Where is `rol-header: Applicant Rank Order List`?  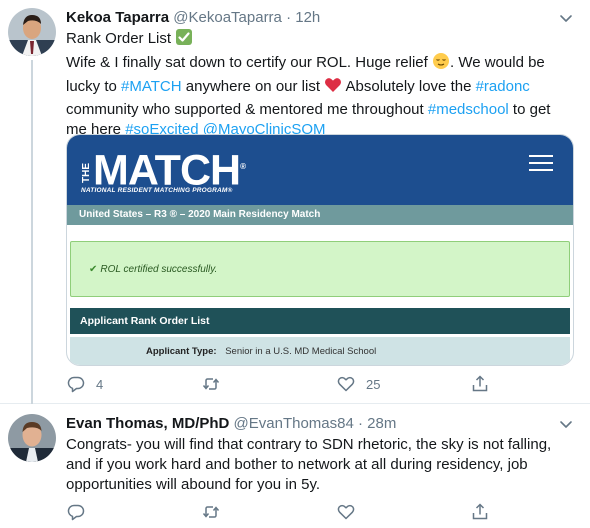 rol-header: Applicant Rank Order List is located at coordinates (320, 321).